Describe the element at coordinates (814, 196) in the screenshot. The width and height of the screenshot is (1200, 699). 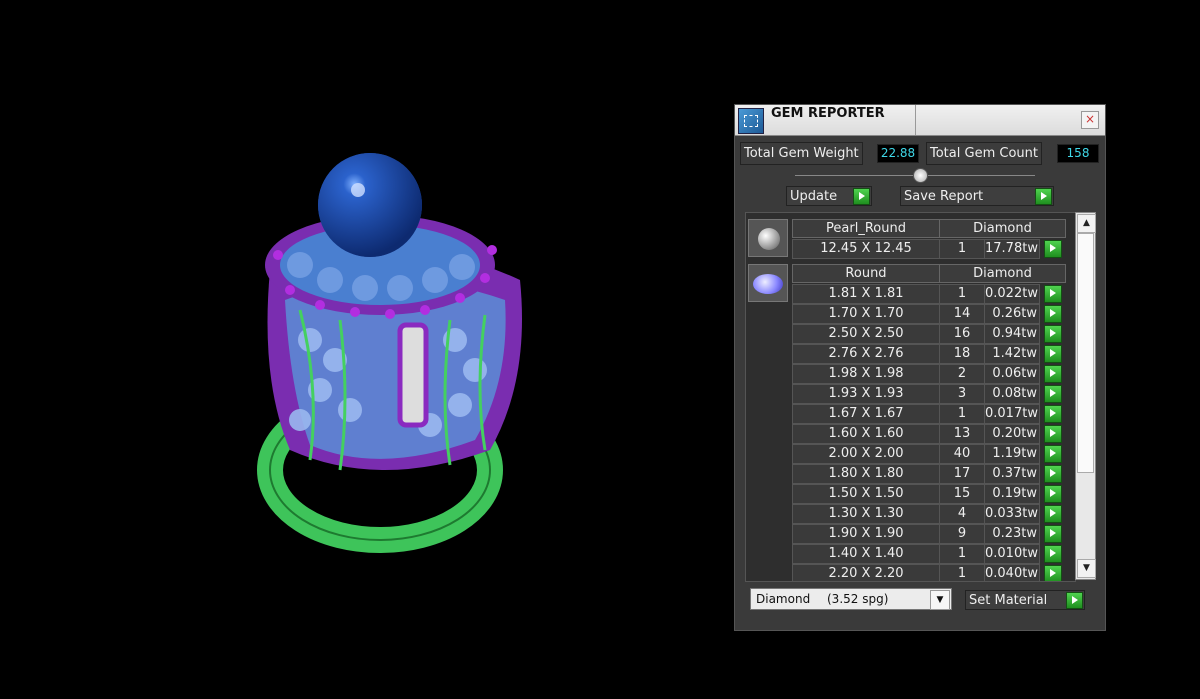
I see `update-label: Update` at that location.